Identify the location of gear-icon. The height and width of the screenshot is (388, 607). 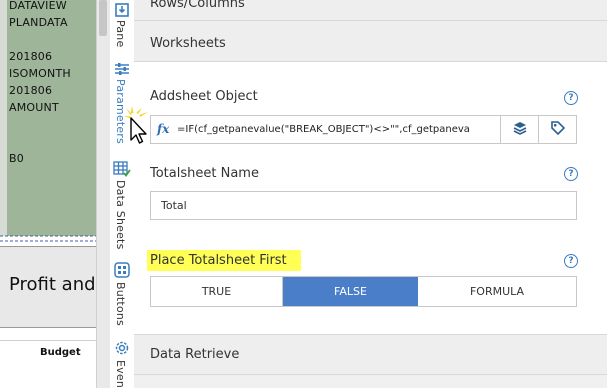
(122, 348).